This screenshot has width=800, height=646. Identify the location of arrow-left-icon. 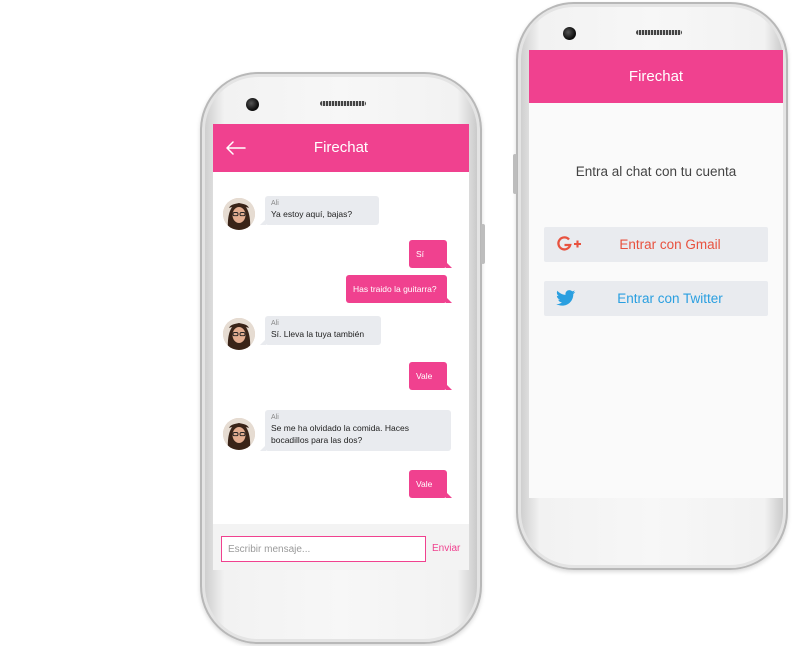
(236, 148).